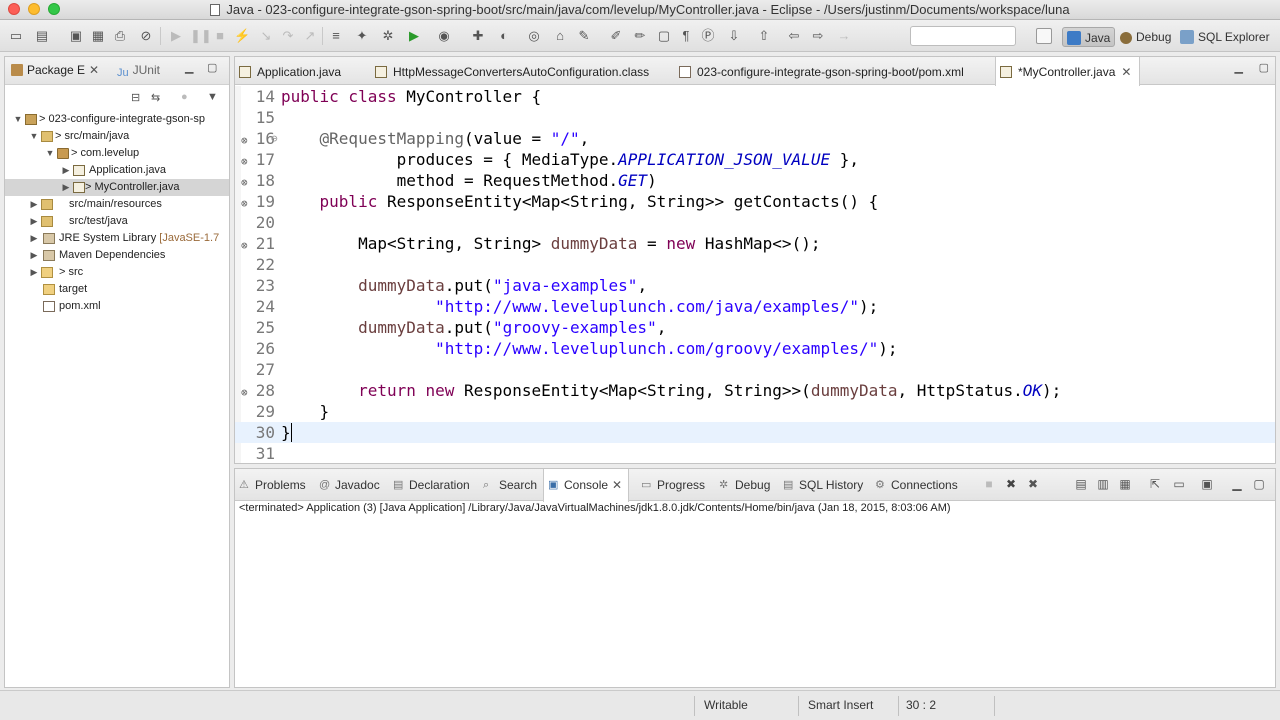 Image resolution: width=1280 pixels, height=720 pixels. Describe the element at coordinates (640, 36) in the screenshot. I see `highlight-icon: ✏` at that location.